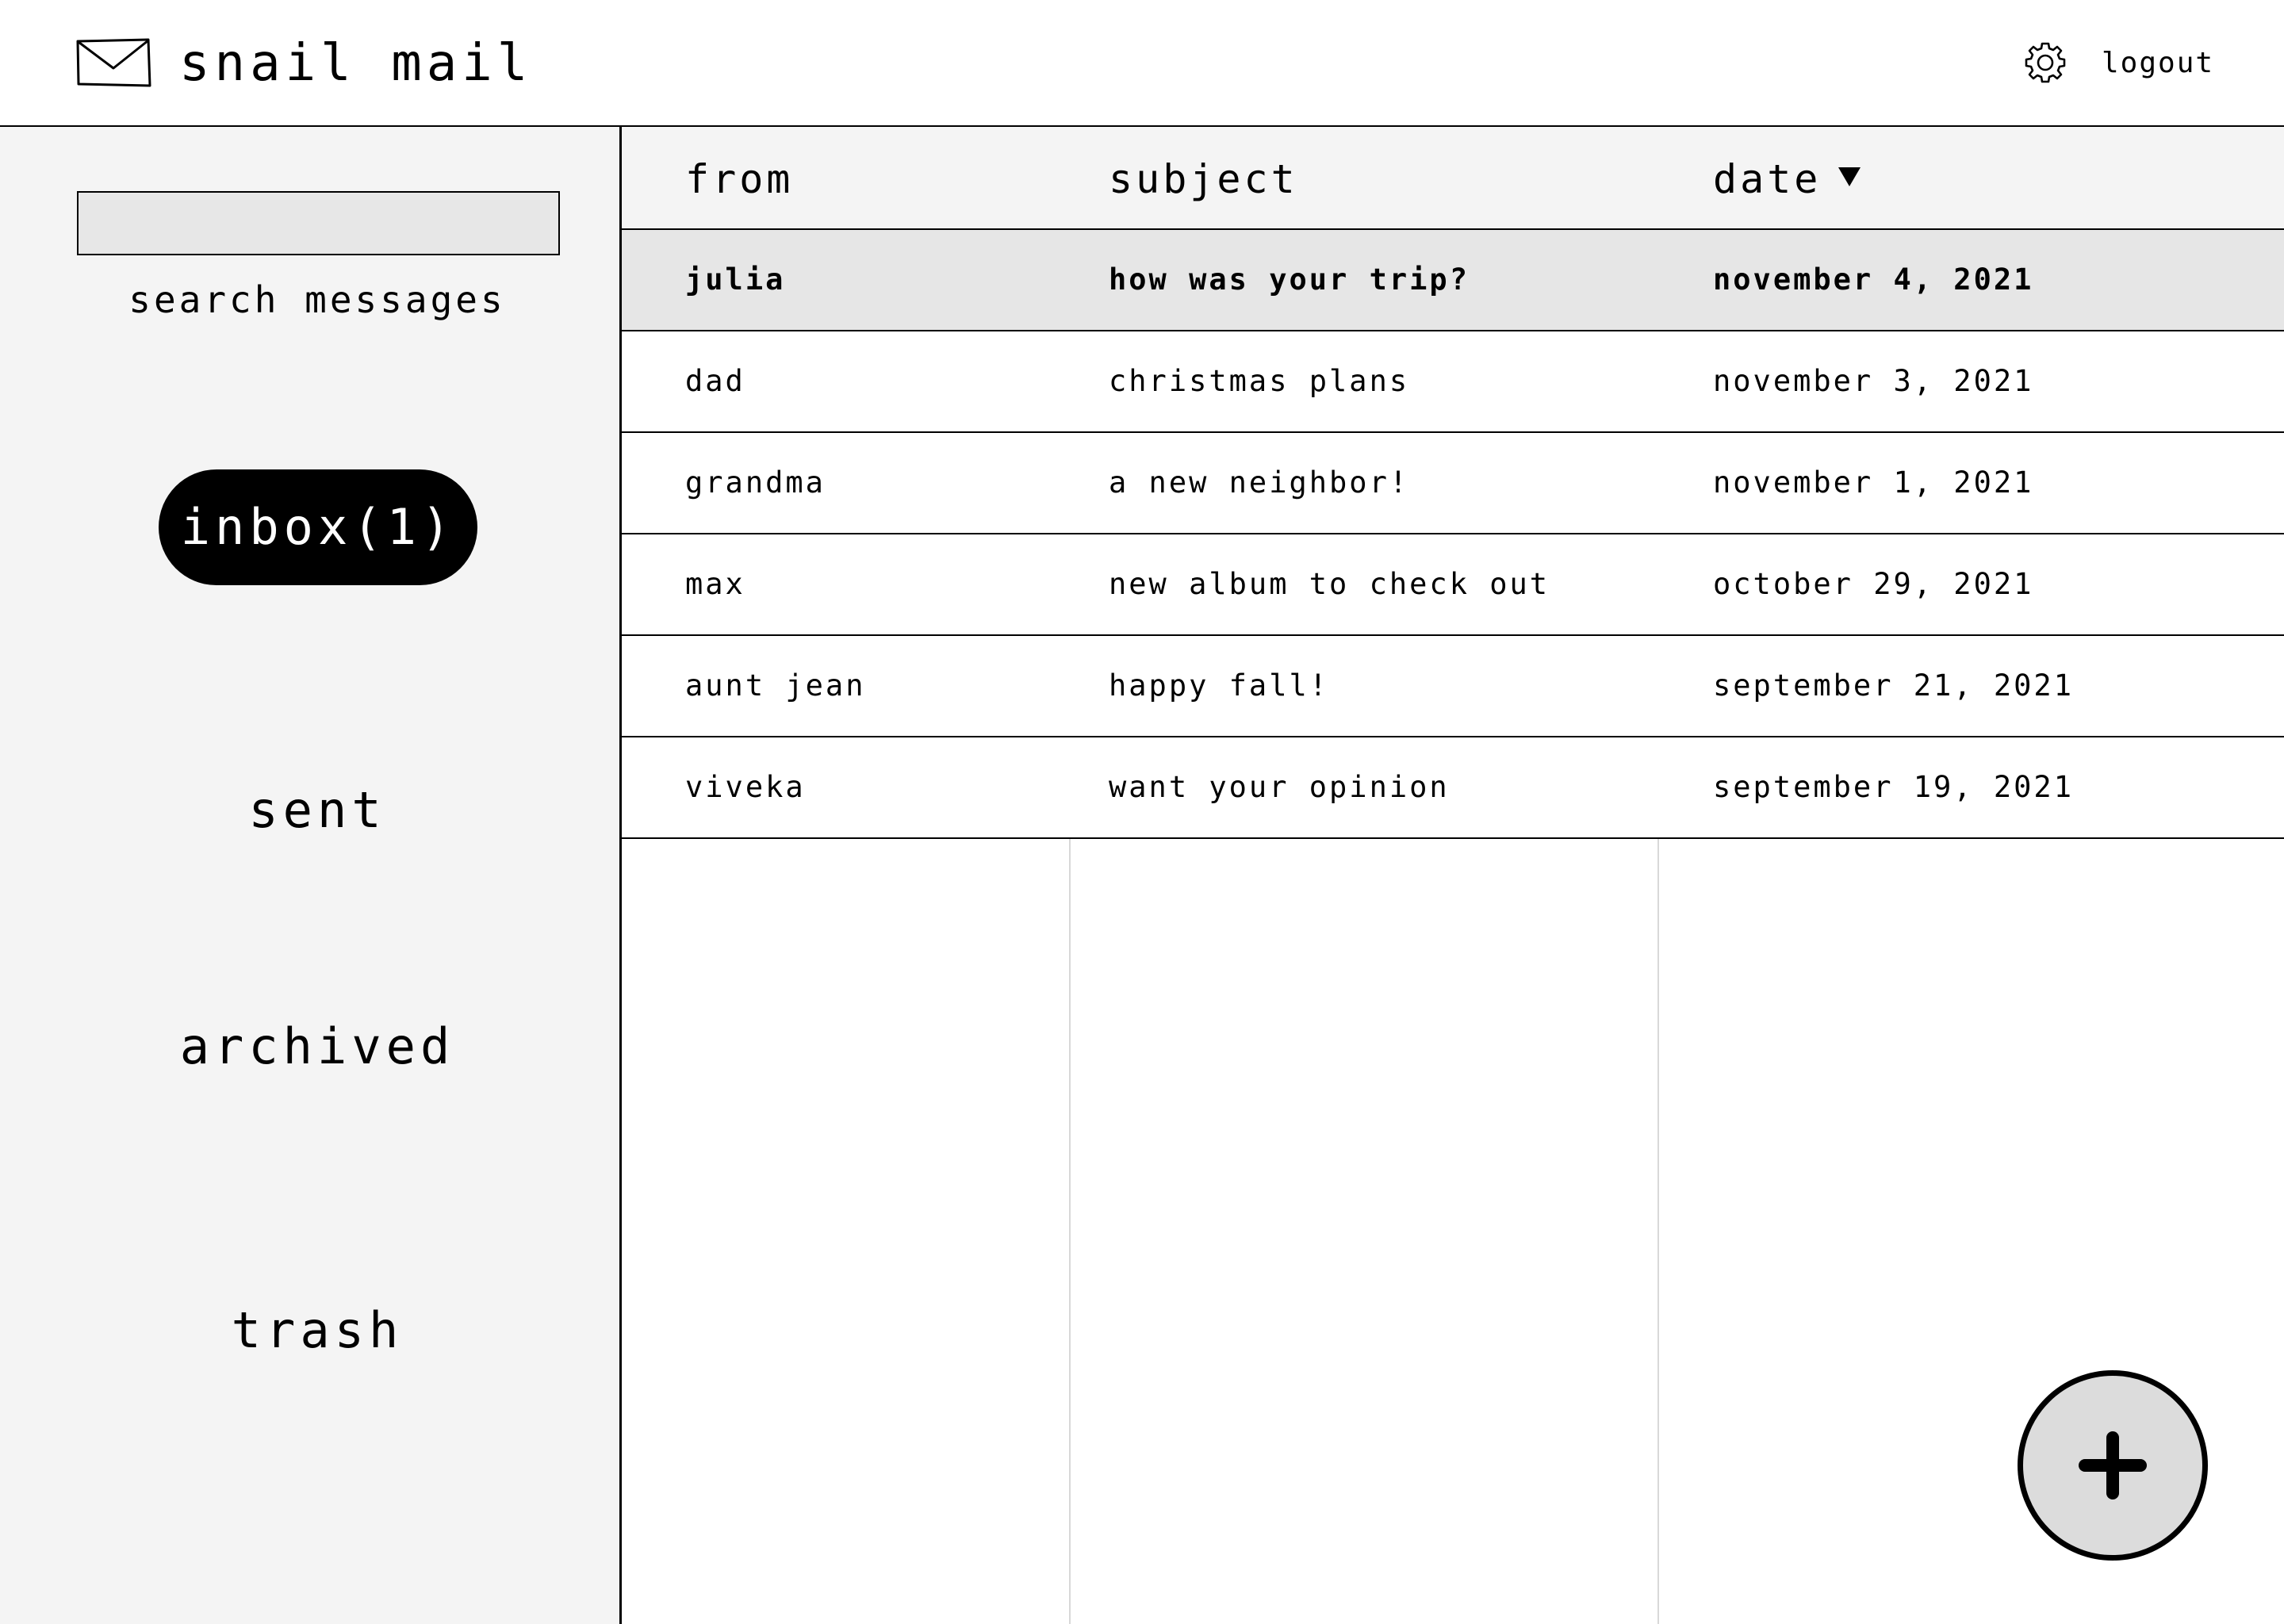 The width and height of the screenshot is (2284, 1624). I want to click on sidebar-item-trash: trash, so click(317, 1330).